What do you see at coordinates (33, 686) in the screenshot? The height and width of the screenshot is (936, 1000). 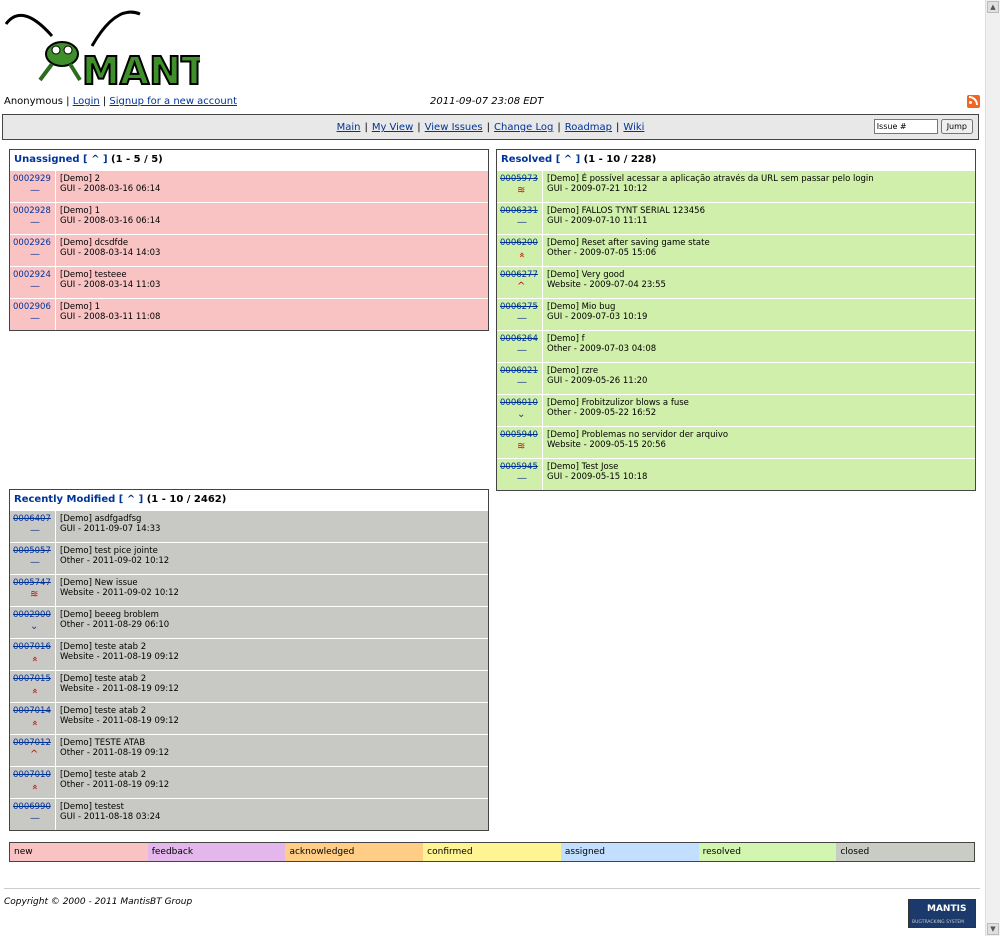 I see `issue-id-cell: 0007015 «` at bounding box center [33, 686].